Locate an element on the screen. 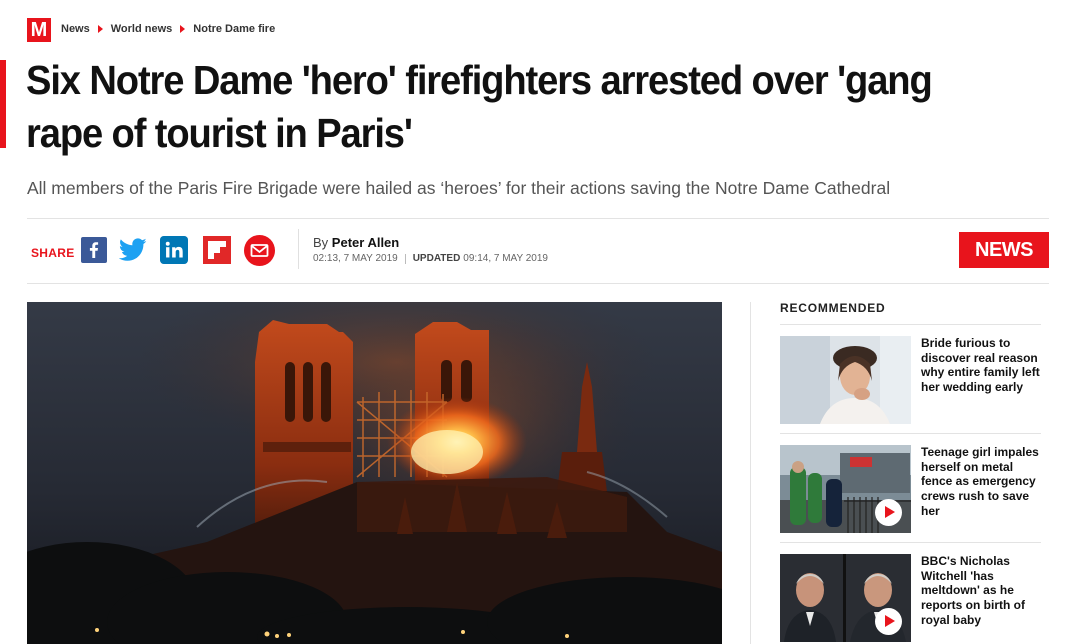  author-link: Peter Allen is located at coordinates (365, 242).